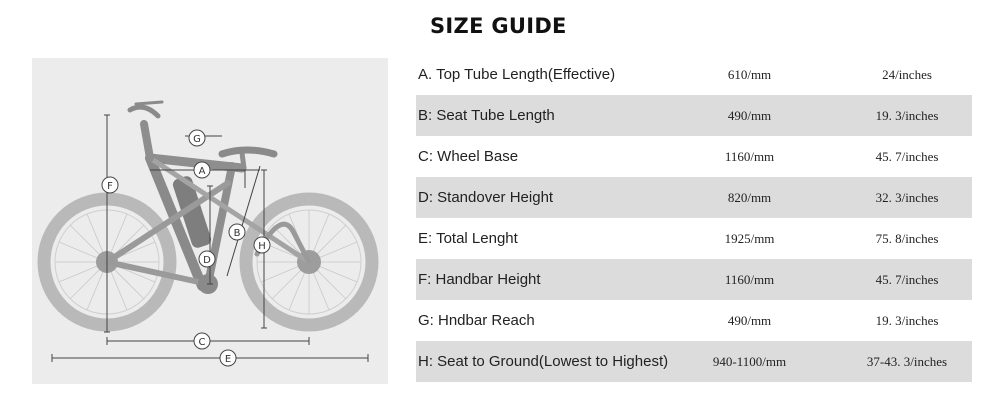  Describe the element at coordinates (749, 197) in the screenshot. I see `row-mm-value: 820/mm` at that location.